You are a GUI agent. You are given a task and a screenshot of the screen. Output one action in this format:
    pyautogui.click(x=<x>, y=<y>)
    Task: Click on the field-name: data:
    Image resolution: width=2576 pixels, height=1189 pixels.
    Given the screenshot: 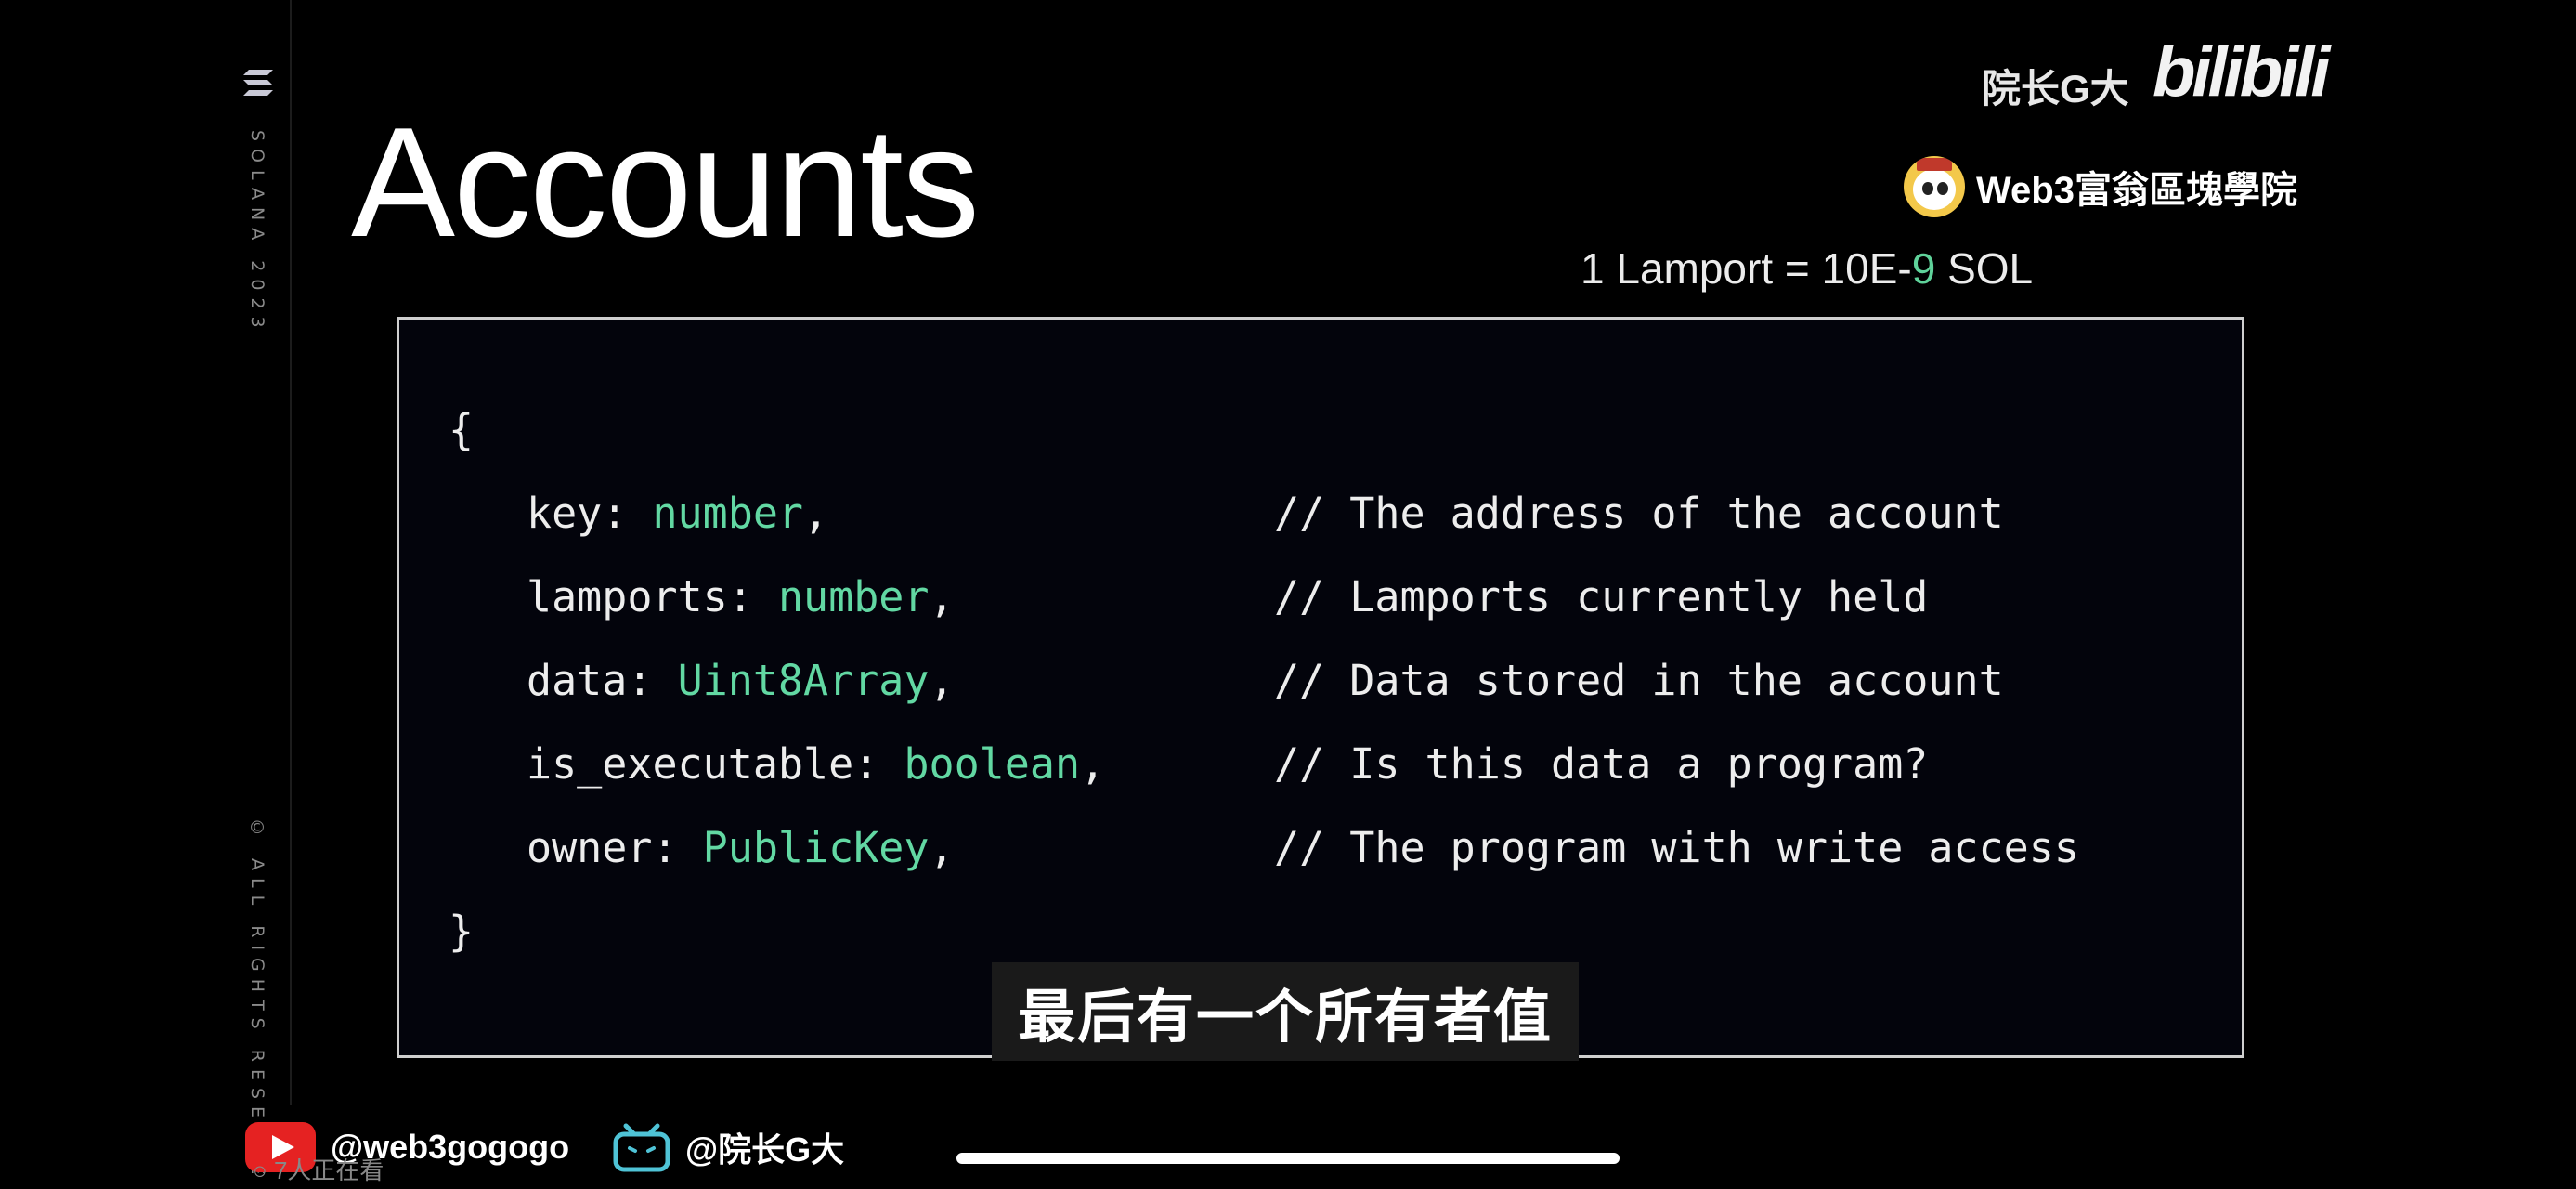 What is the action you would take?
    pyautogui.click(x=602, y=680)
    